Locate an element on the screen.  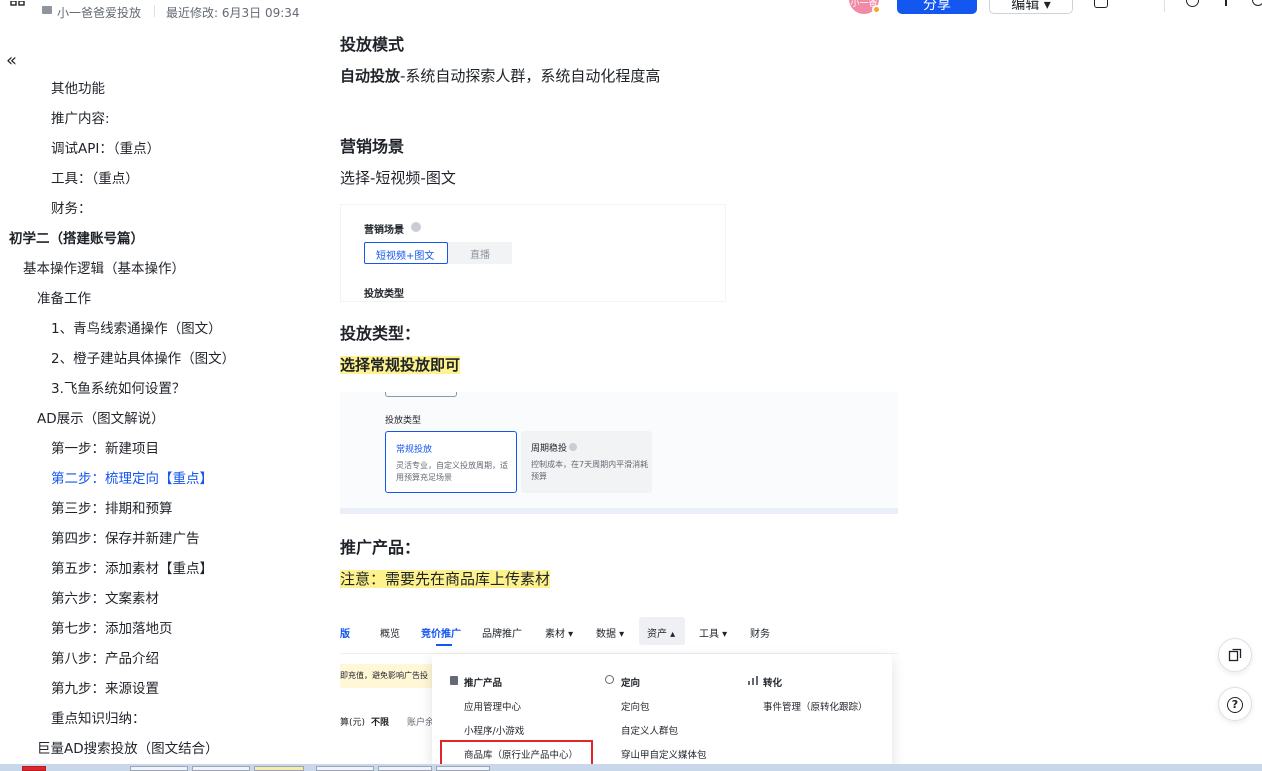
paragraph-mode: 自动投放-系统自动探索人群，系统自动化程度高 is located at coordinates (500, 75).